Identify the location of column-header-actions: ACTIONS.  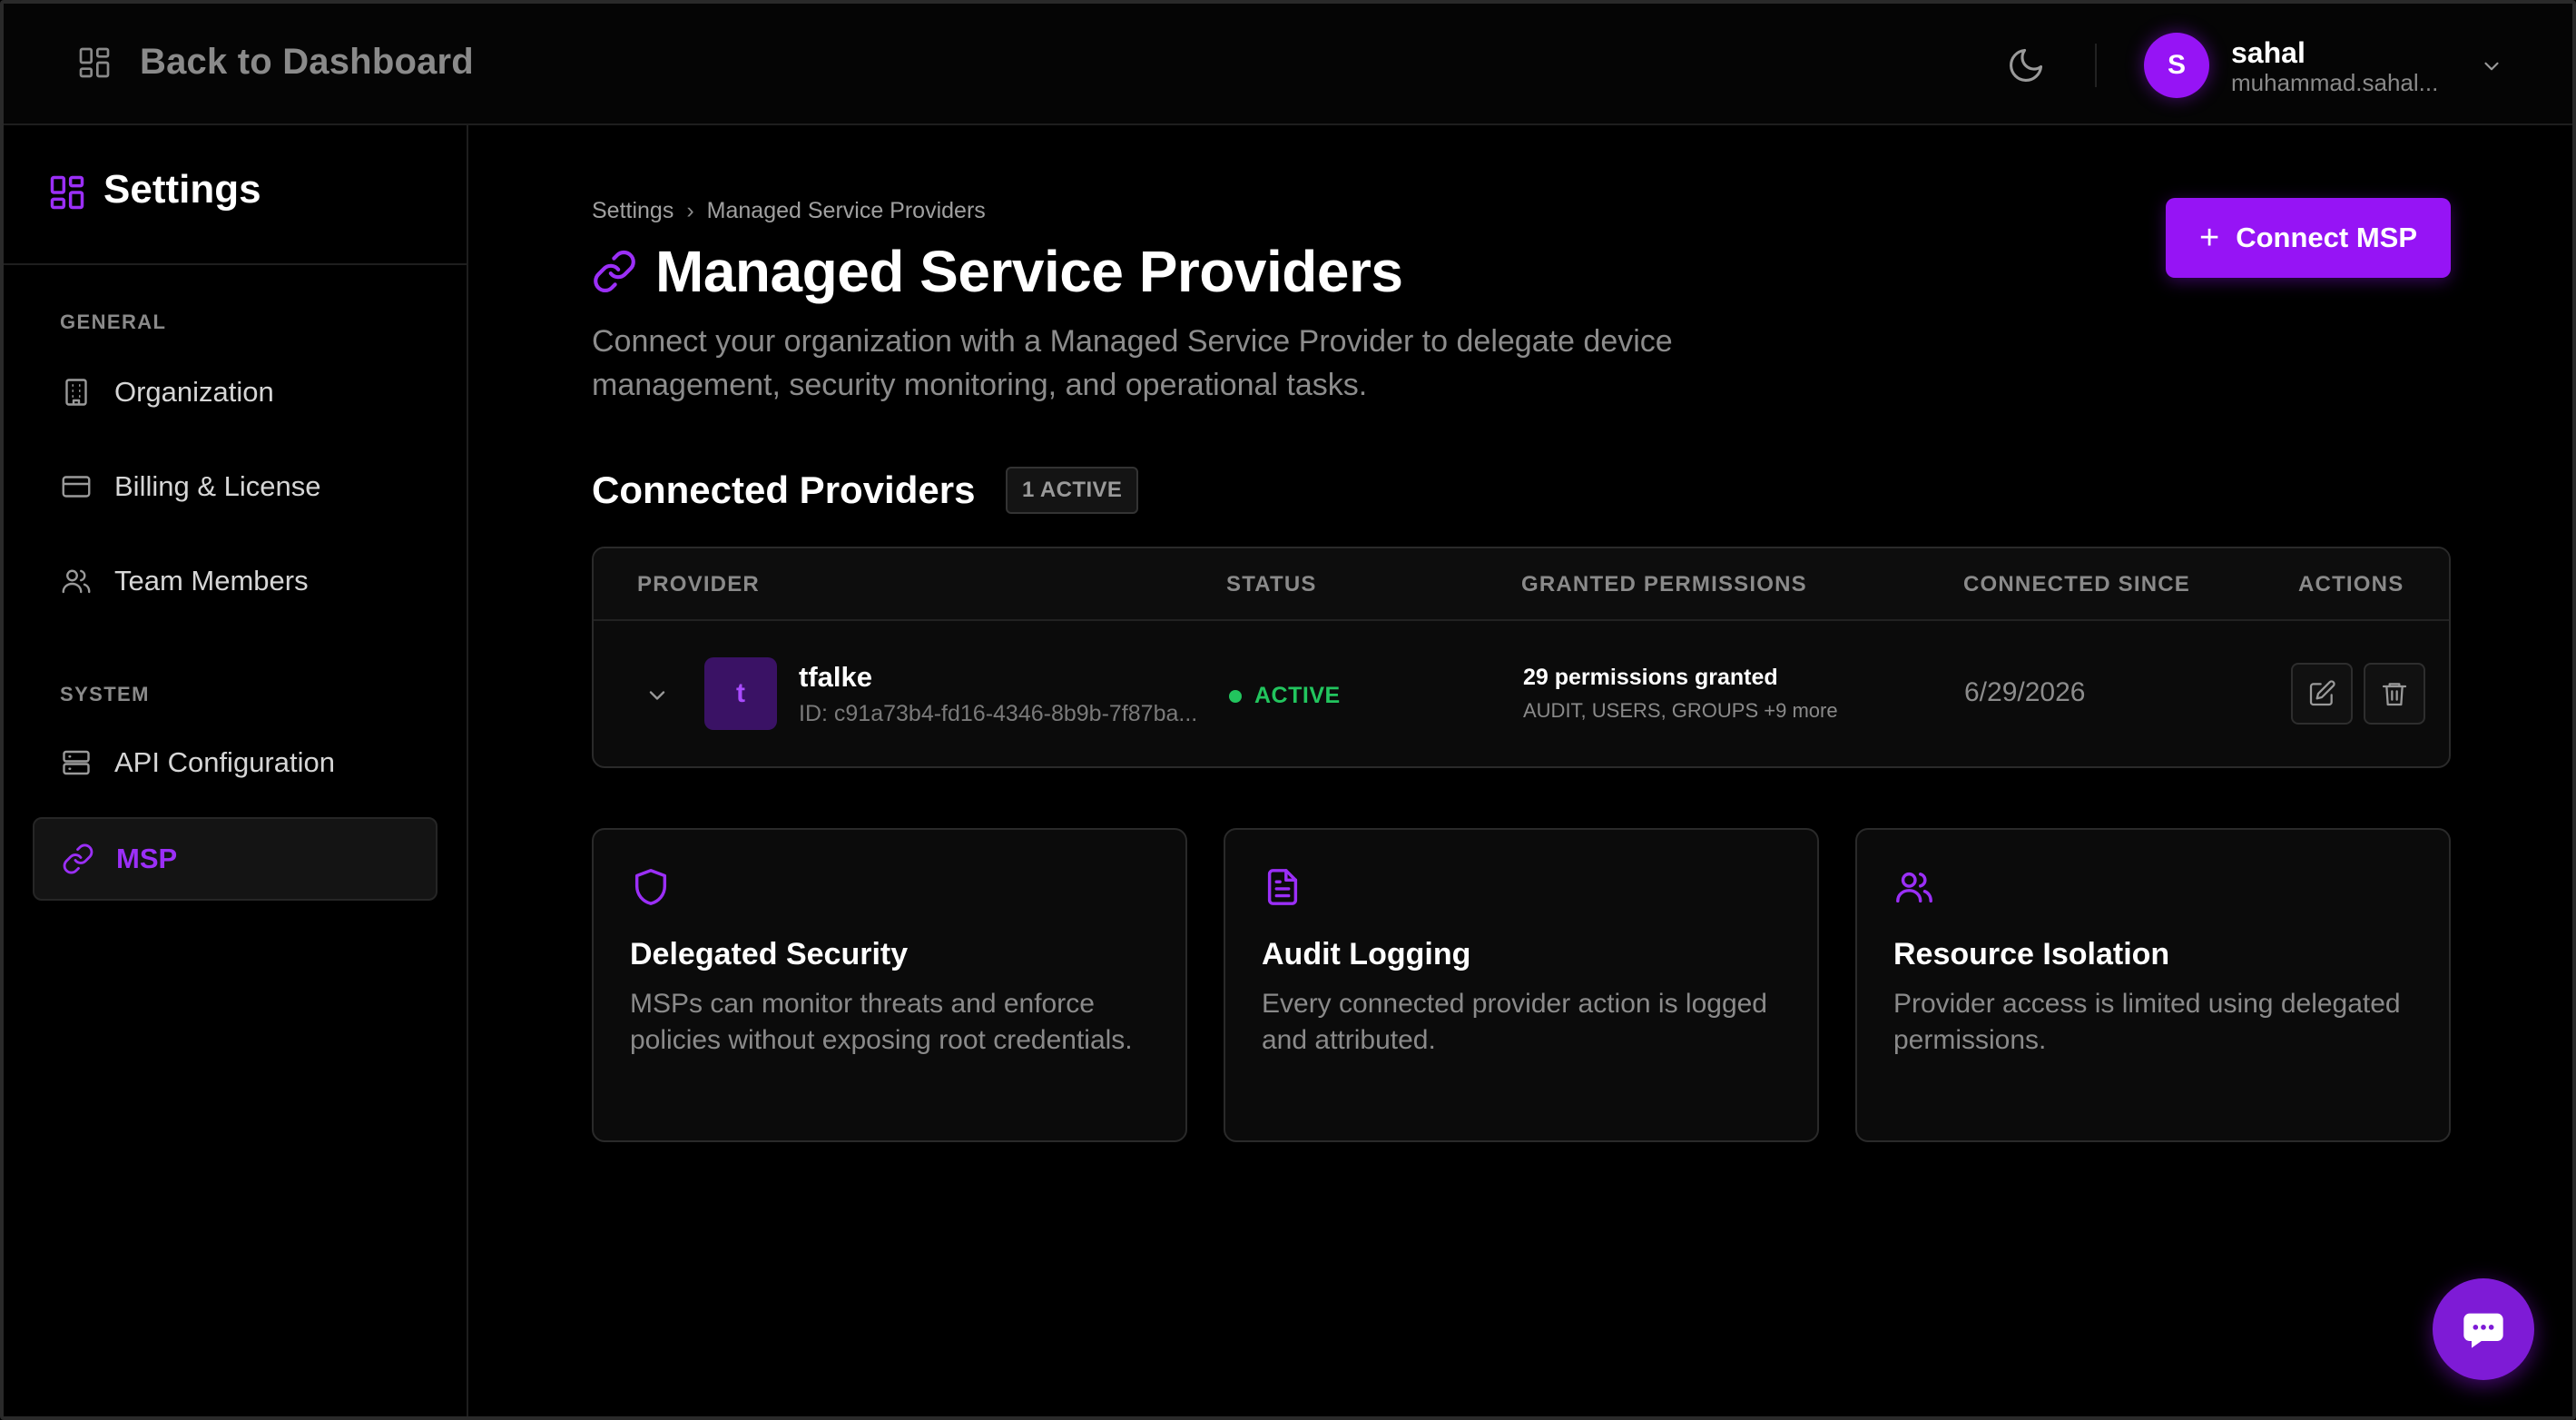
(2351, 584).